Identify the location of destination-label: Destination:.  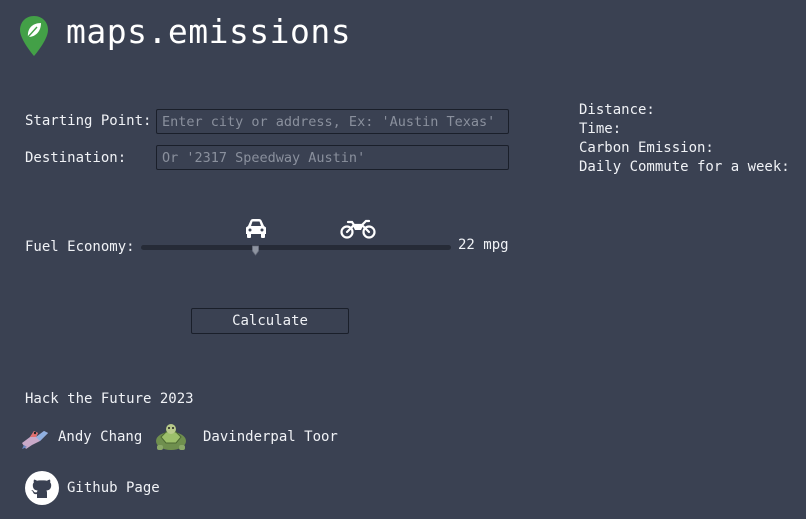
(76, 158).